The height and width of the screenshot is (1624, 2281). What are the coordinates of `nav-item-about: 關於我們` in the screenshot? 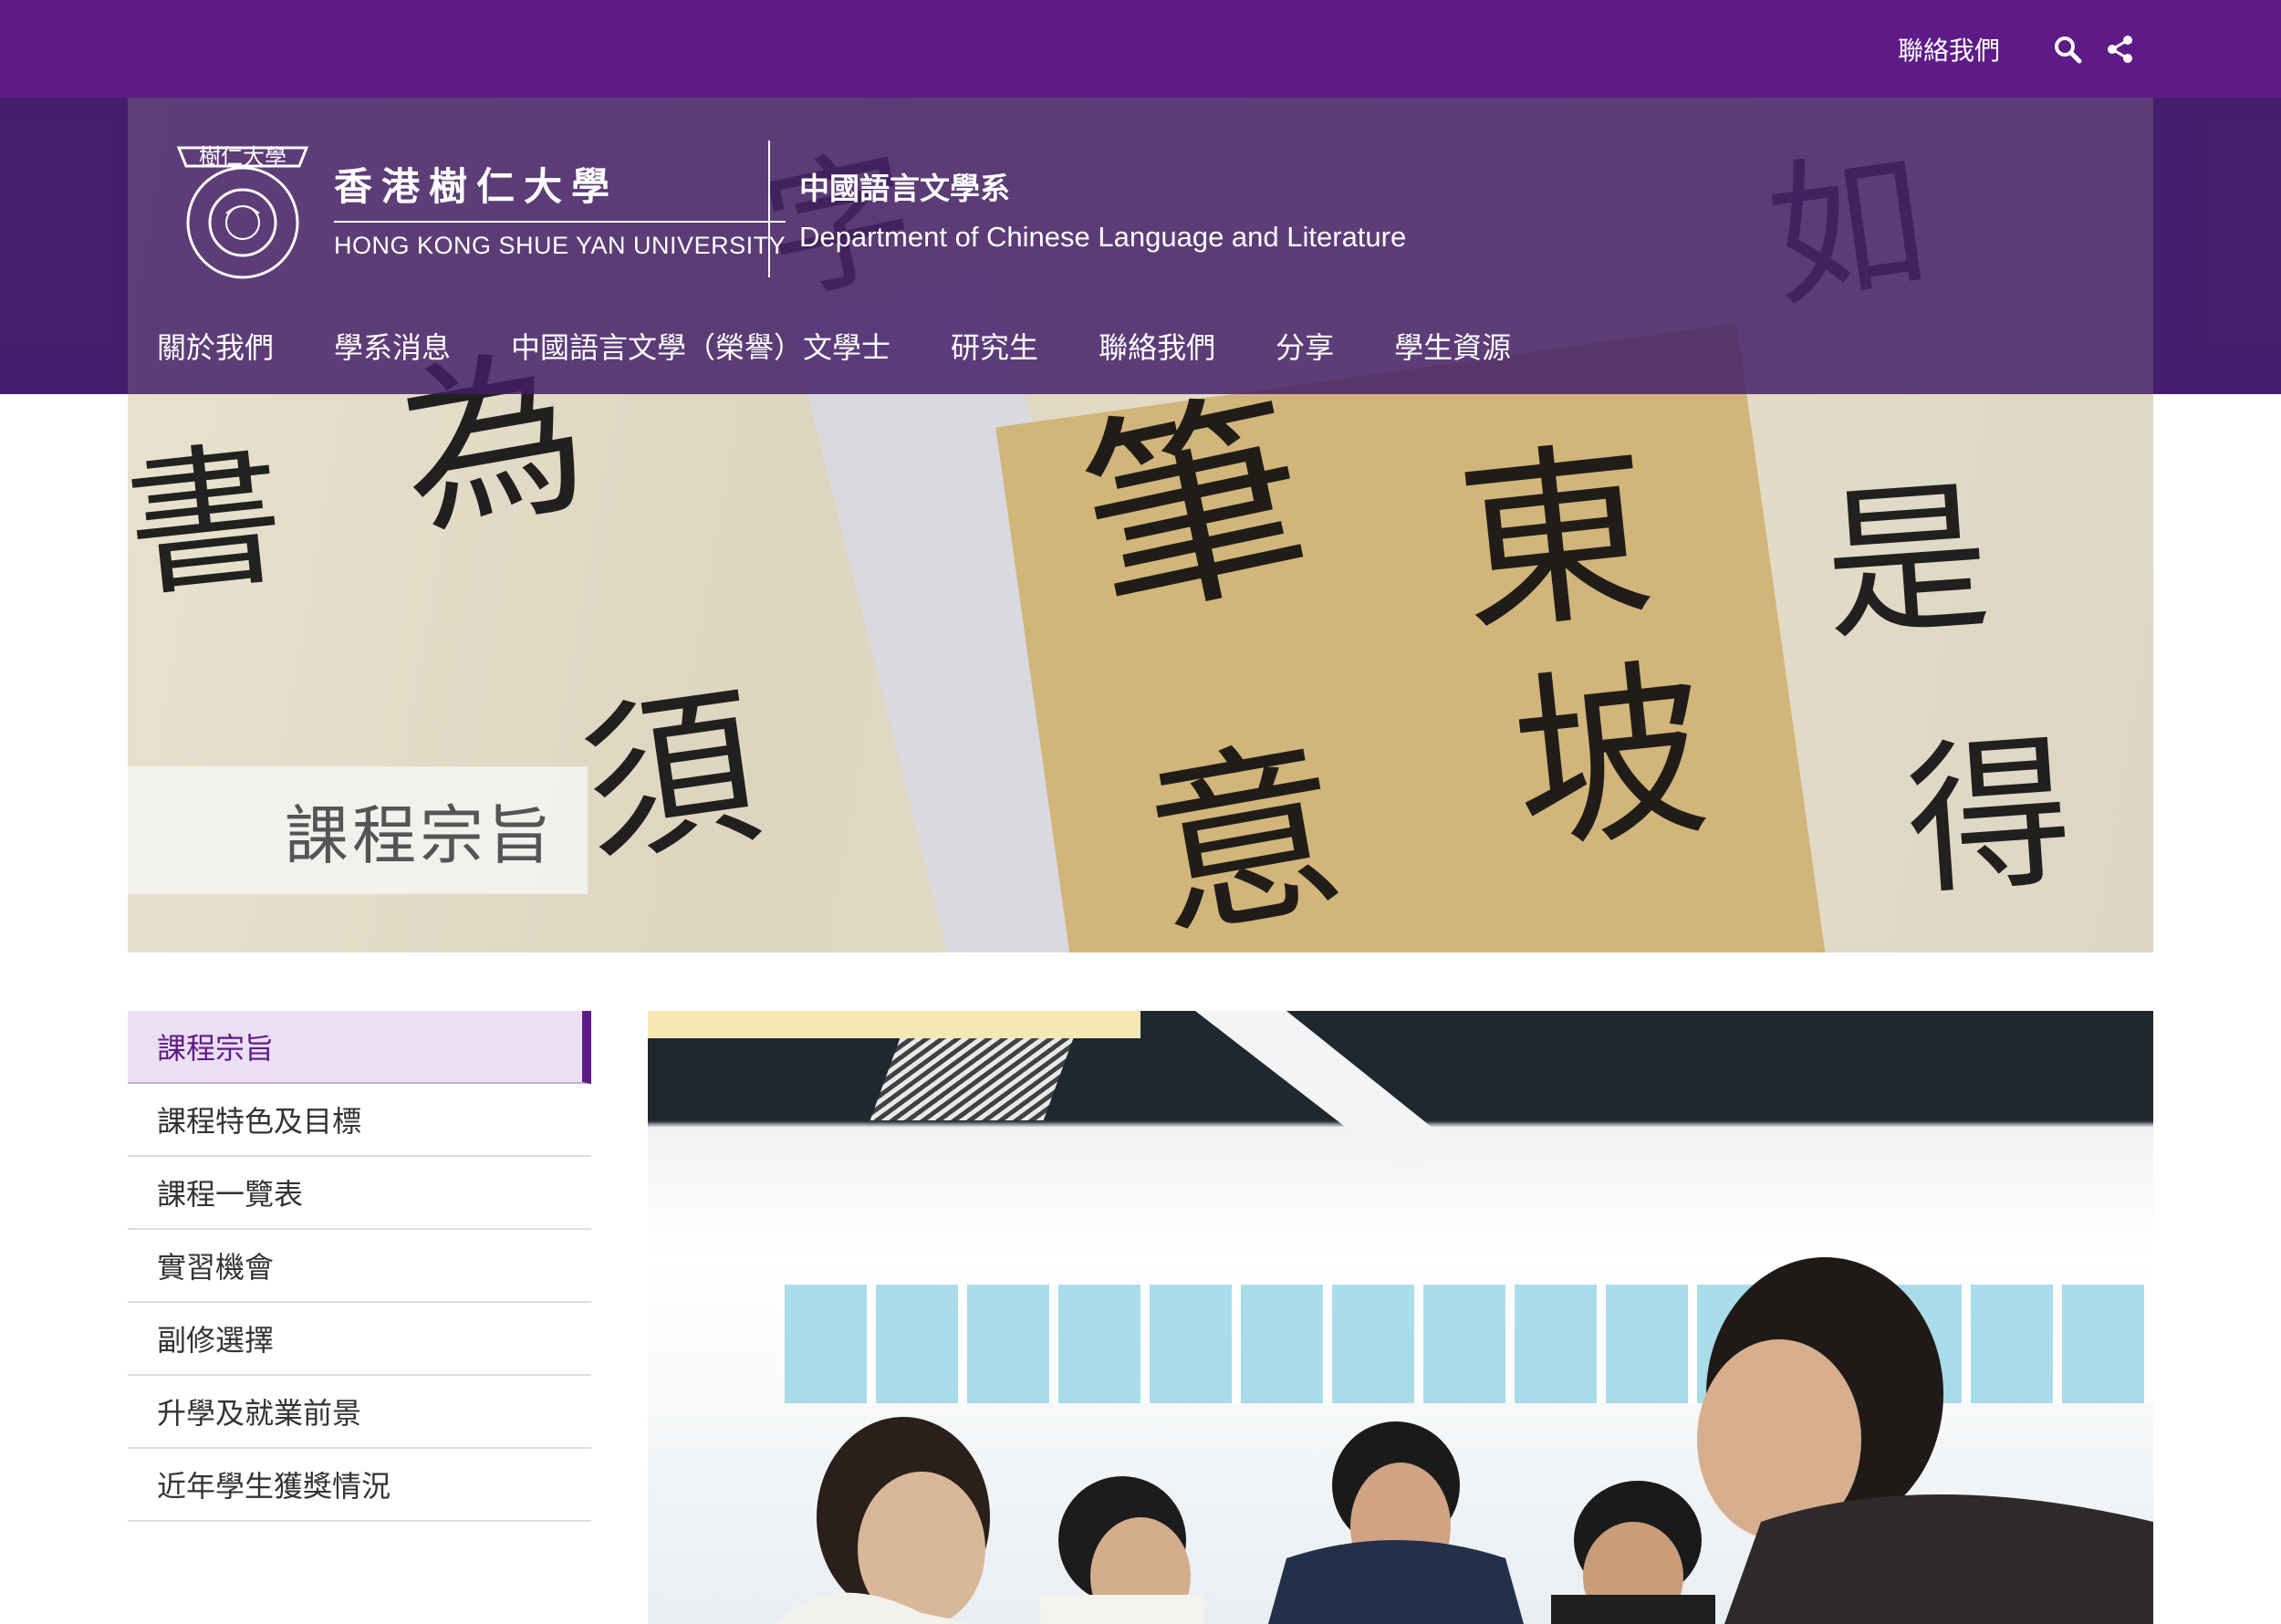 It's located at (215, 346).